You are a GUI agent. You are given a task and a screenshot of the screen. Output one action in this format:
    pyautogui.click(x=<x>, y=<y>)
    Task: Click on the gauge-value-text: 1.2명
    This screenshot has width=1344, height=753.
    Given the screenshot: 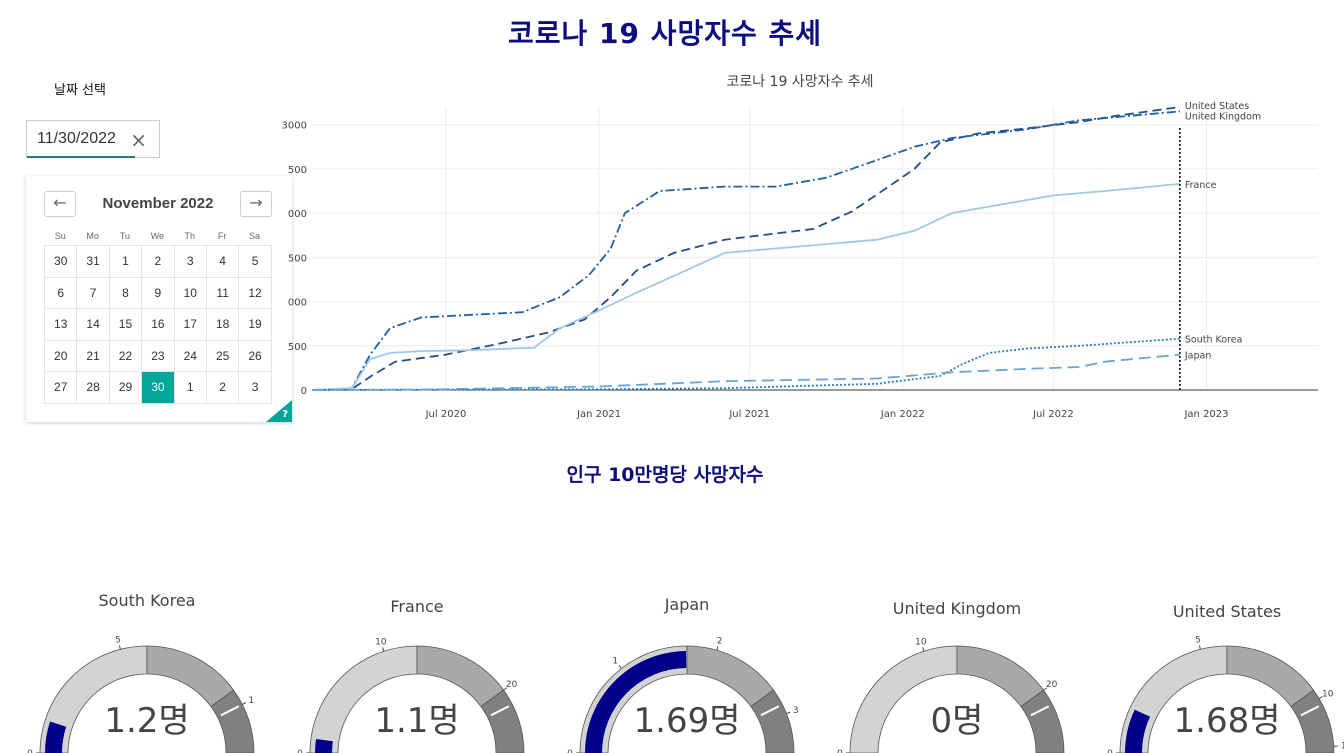 What is the action you would take?
    pyautogui.click(x=147, y=721)
    